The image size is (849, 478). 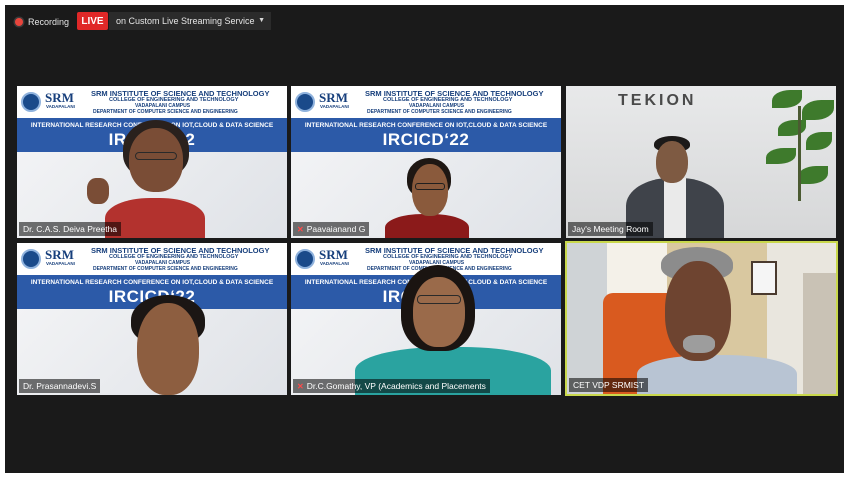 What do you see at coordinates (764, 278) in the screenshot?
I see `wall-frame` at bounding box center [764, 278].